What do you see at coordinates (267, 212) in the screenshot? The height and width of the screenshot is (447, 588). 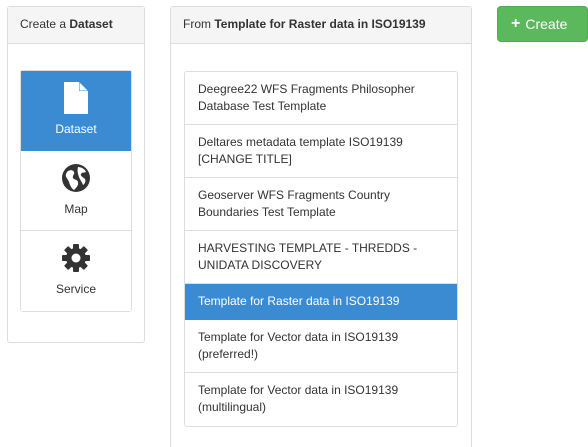 I see `template-item-line2: Boundaries Test Template` at bounding box center [267, 212].